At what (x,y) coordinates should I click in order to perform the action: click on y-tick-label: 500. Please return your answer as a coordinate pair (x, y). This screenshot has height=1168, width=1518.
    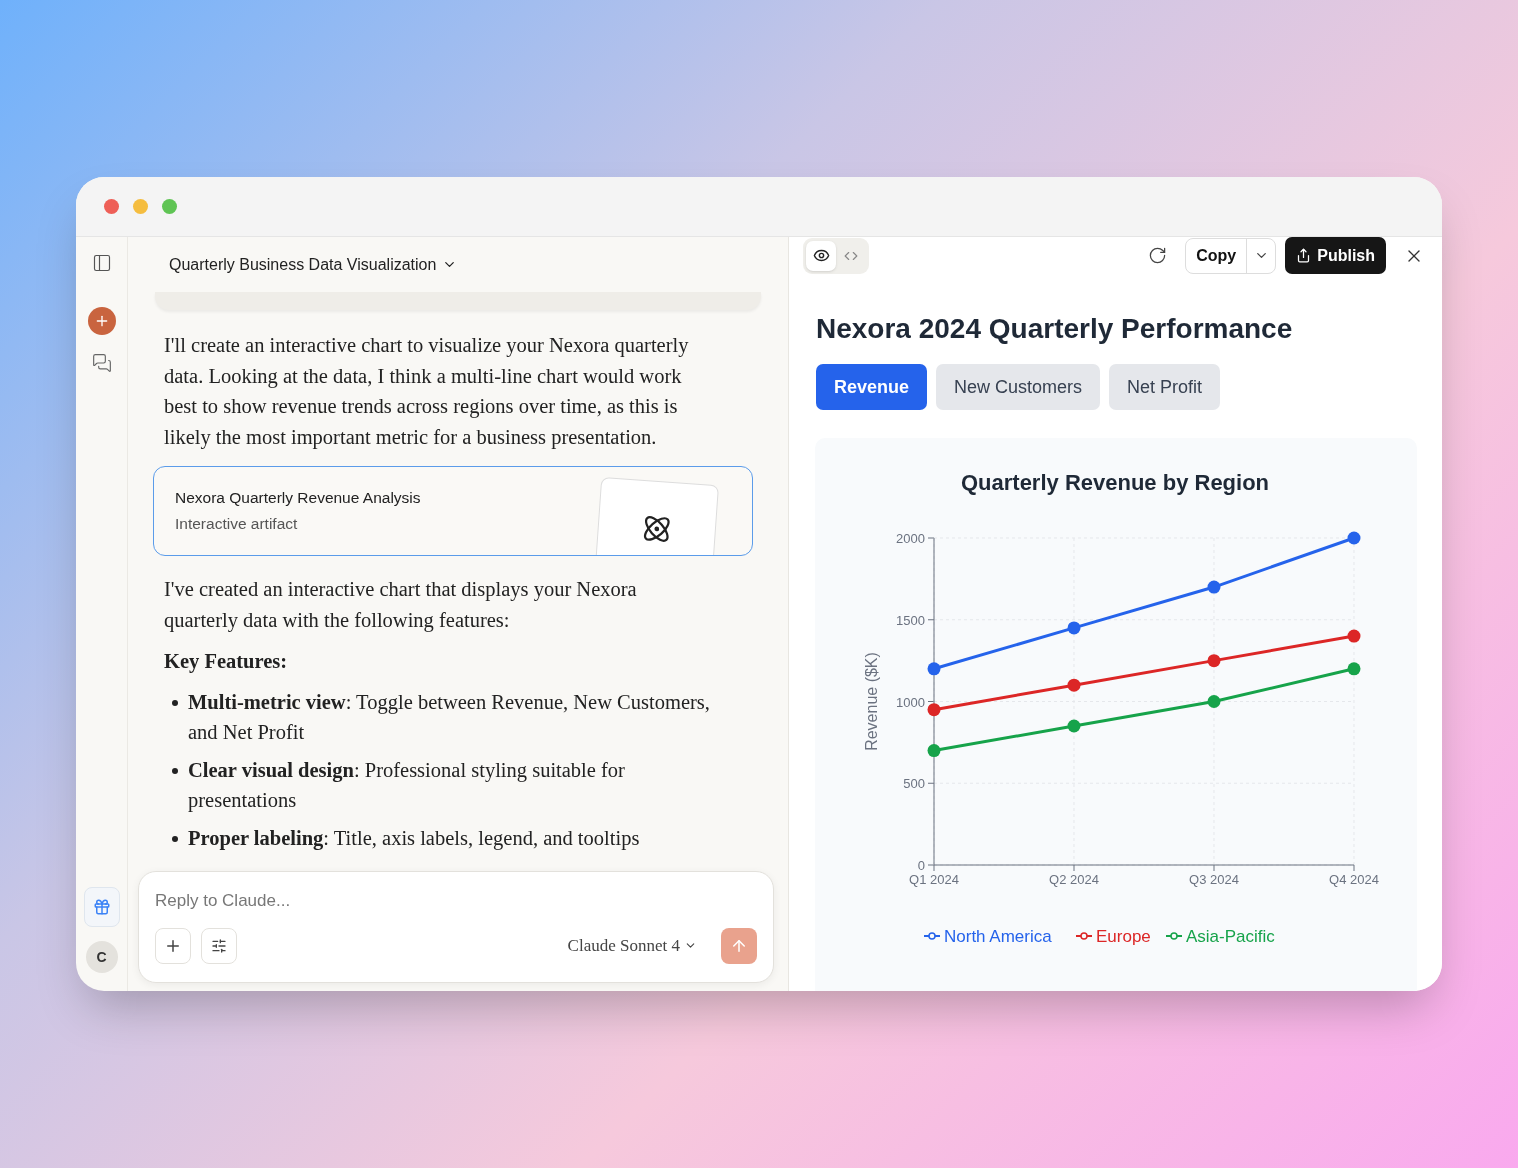
    Looking at the image, I should click on (914, 784).